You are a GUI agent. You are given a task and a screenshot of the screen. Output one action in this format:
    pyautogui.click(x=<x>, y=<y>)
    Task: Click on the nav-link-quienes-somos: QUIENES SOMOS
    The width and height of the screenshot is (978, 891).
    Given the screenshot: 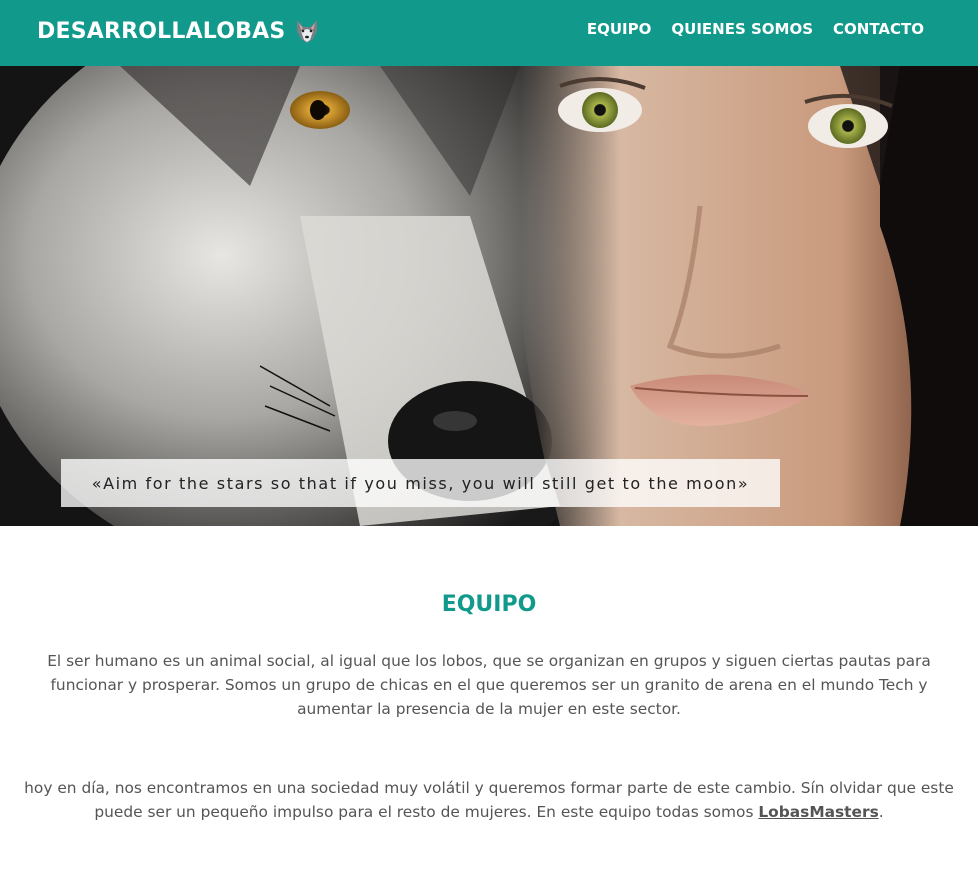 What is the action you would take?
    pyautogui.click(x=742, y=29)
    